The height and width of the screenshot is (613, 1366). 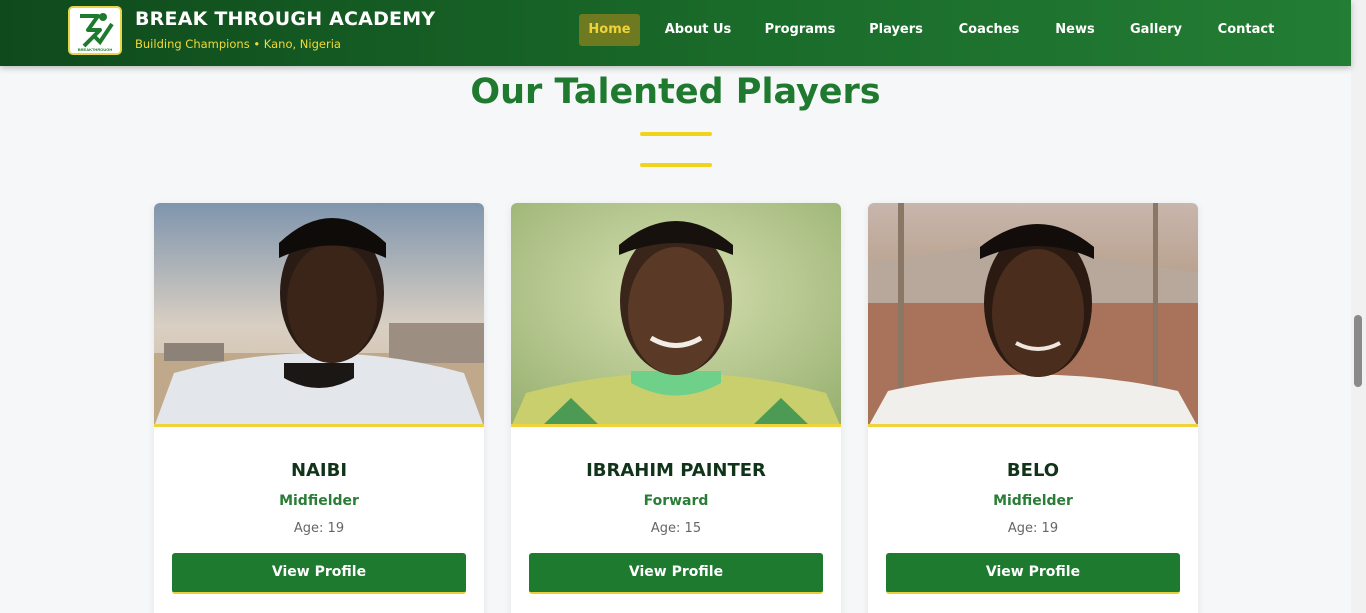 I want to click on brand-title: BREAK THROUGH ACADEMY, so click(x=285, y=19).